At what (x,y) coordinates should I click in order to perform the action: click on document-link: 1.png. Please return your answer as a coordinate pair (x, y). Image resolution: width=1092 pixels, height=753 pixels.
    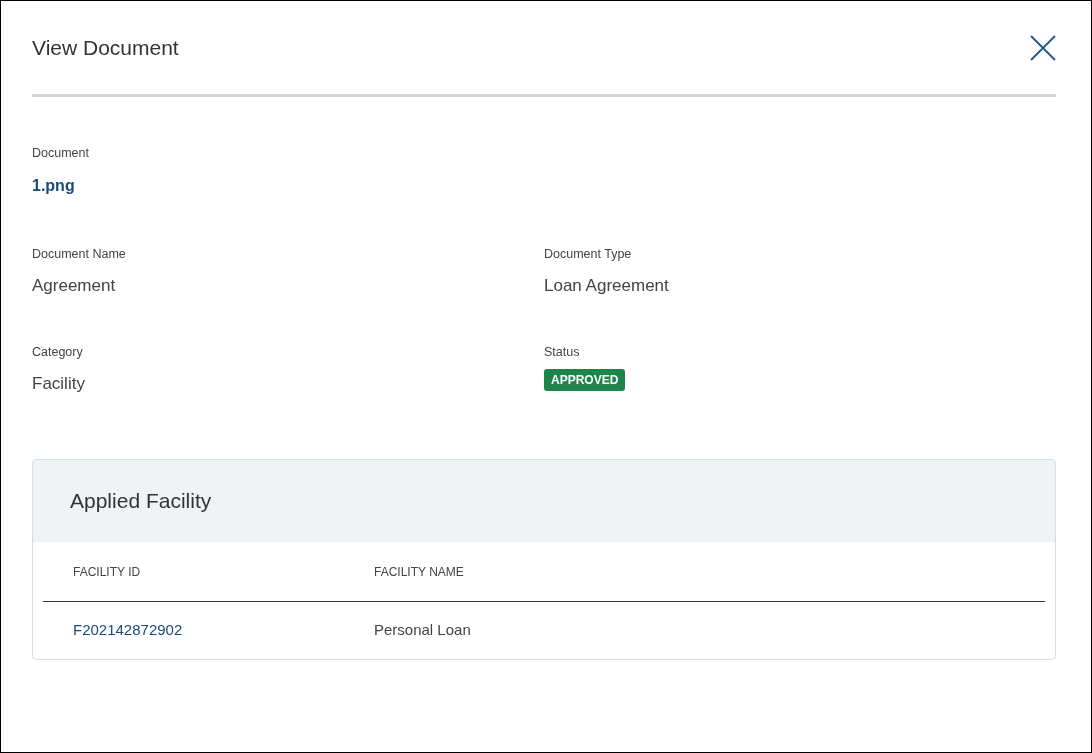
    Looking at the image, I should click on (544, 186).